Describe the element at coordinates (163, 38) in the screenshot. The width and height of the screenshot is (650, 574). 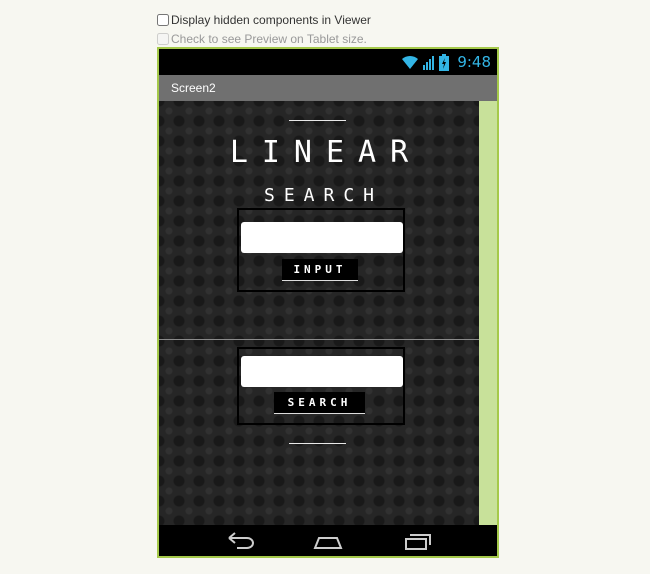
I see `tablet-preview-checkbox` at that location.